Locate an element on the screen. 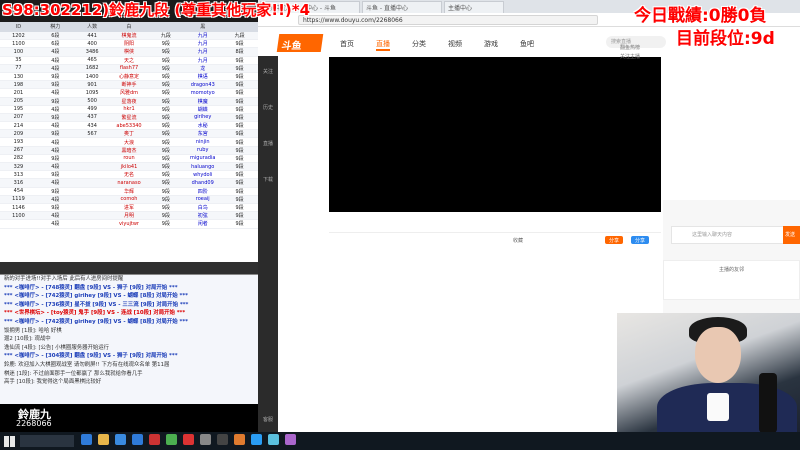 This screenshot has height=450, width=800. table-header-cell: 白 is located at coordinates (129, 27).